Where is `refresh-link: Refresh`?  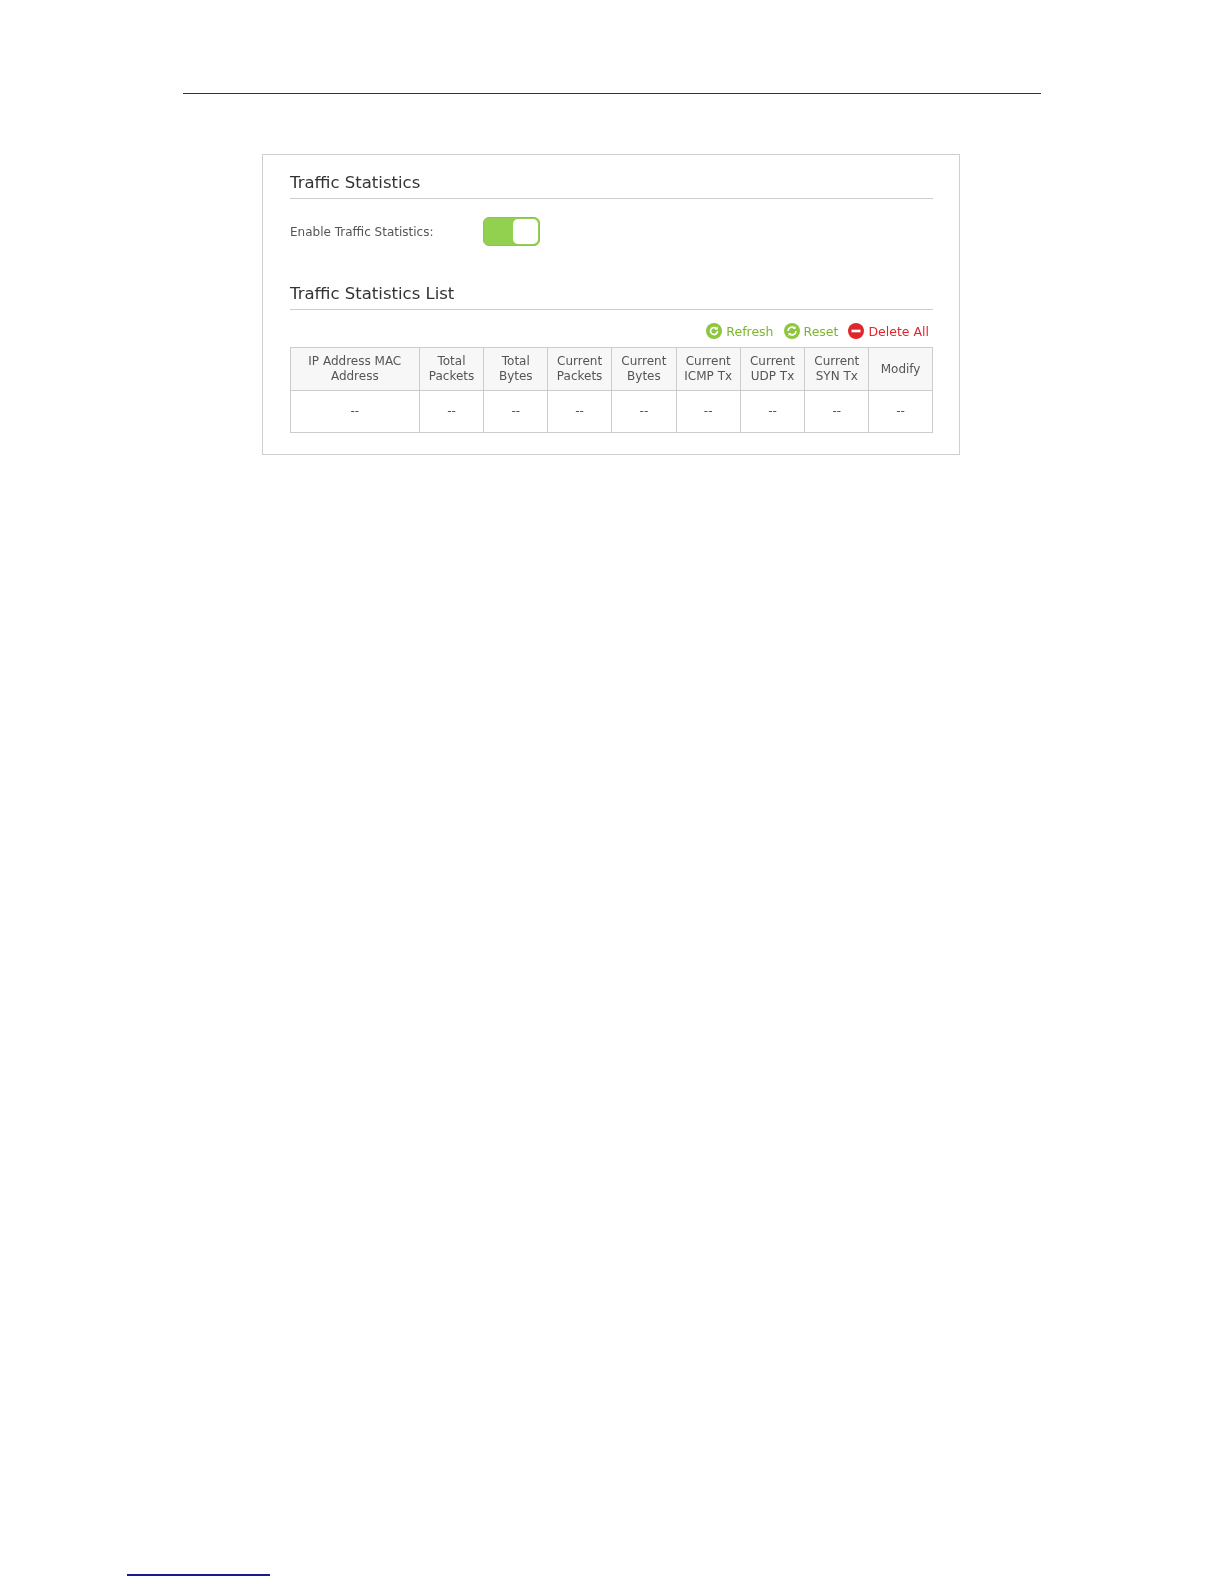 refresh-link: Refresh is located at coordinates (740, 331).